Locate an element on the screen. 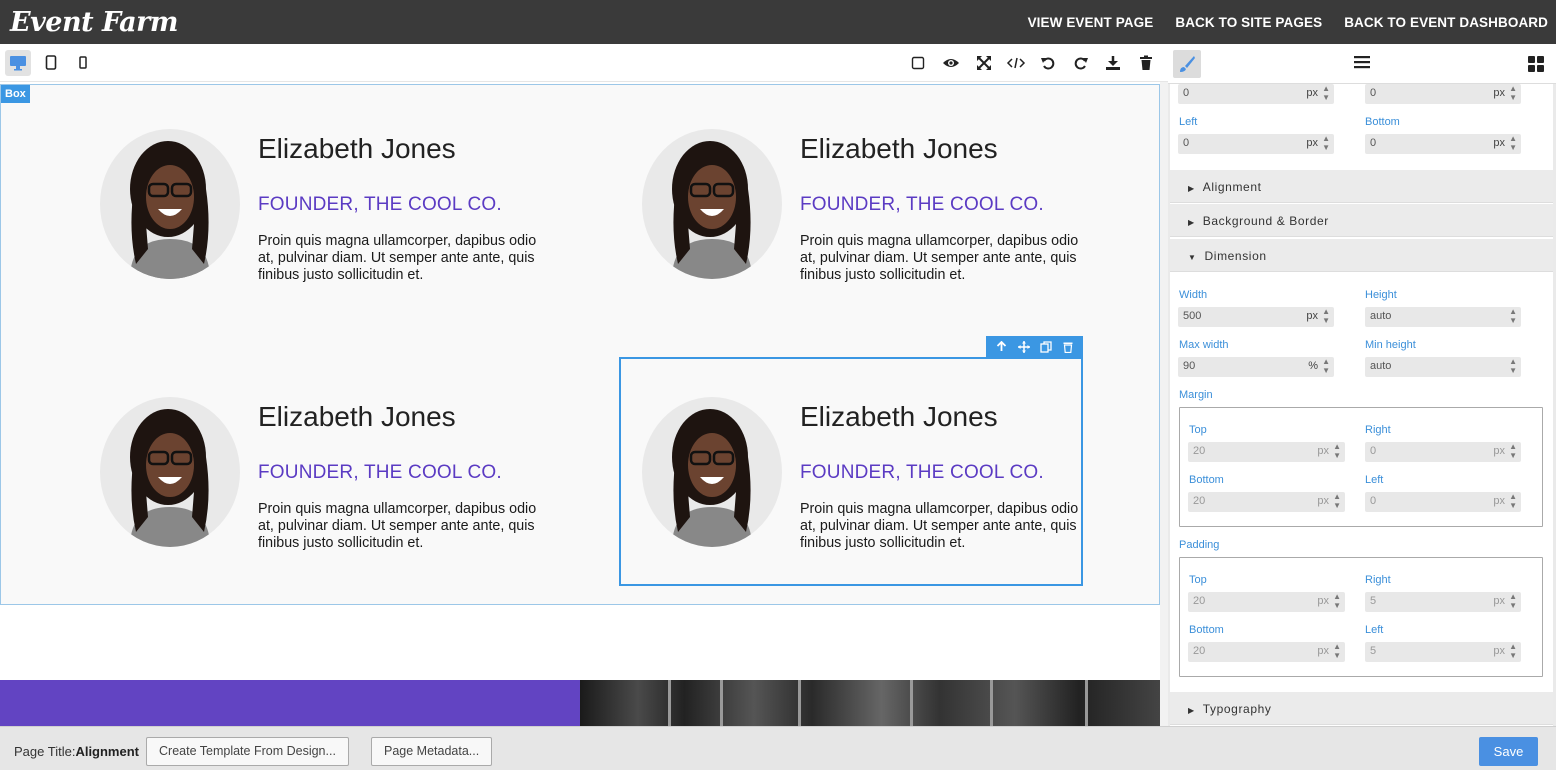 Image resolution: width=1556 pixels, height=770 pixels. arrow-up-icon is located at coordinates (1001, 346).